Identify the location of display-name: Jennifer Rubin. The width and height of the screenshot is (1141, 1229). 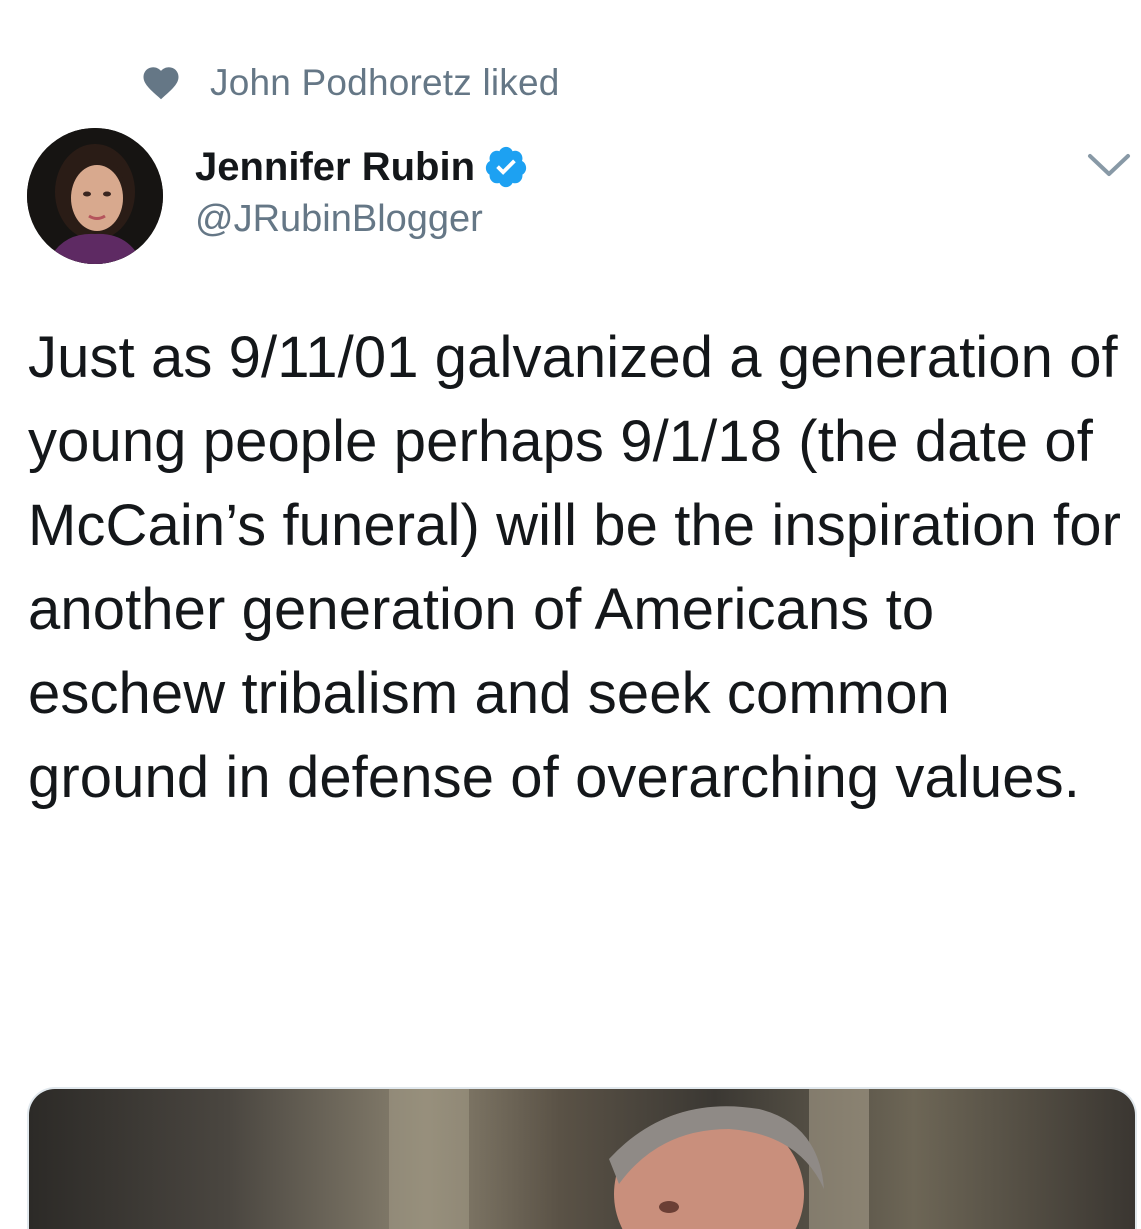
(335, 167).